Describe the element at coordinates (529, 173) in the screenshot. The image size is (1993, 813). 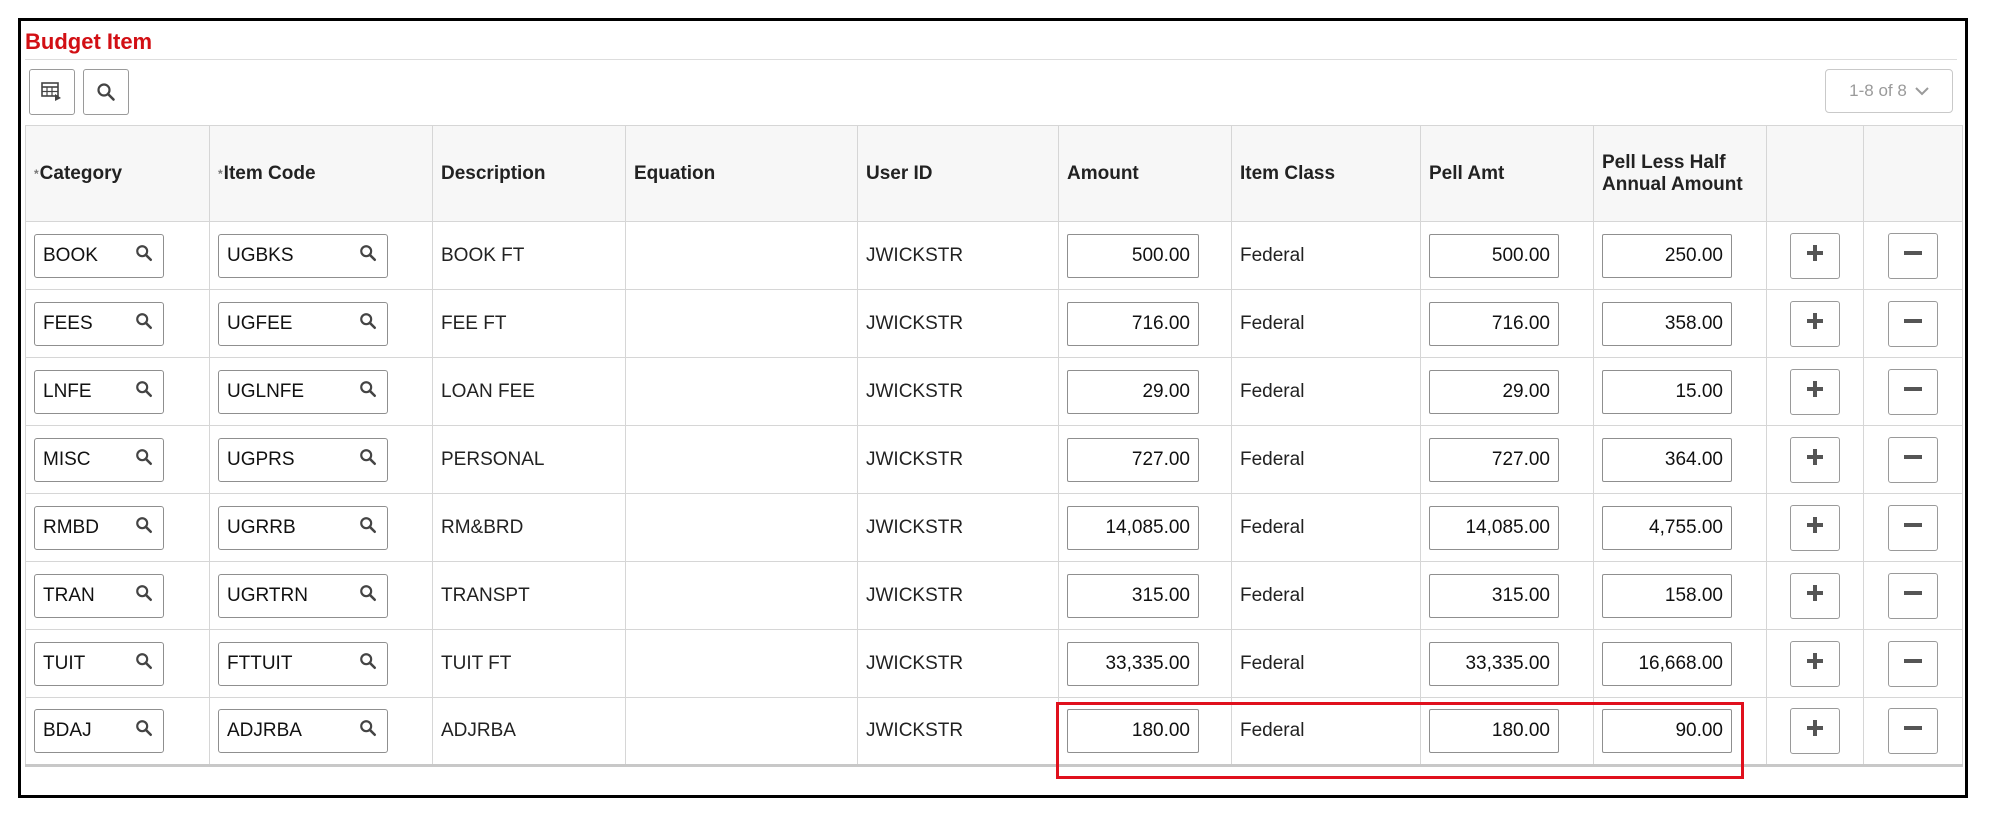
I see `column-header-description: Description` at that location.